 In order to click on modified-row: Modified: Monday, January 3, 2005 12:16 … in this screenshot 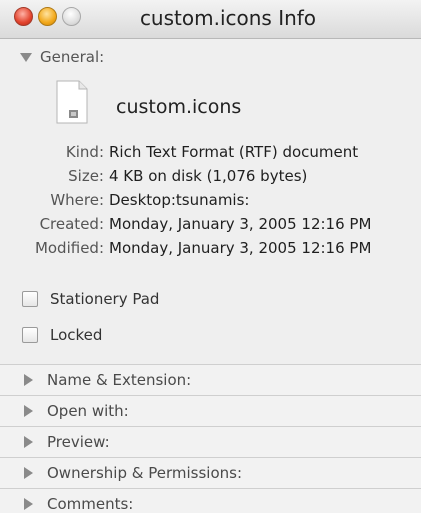, I will do `click(210, 248)`.